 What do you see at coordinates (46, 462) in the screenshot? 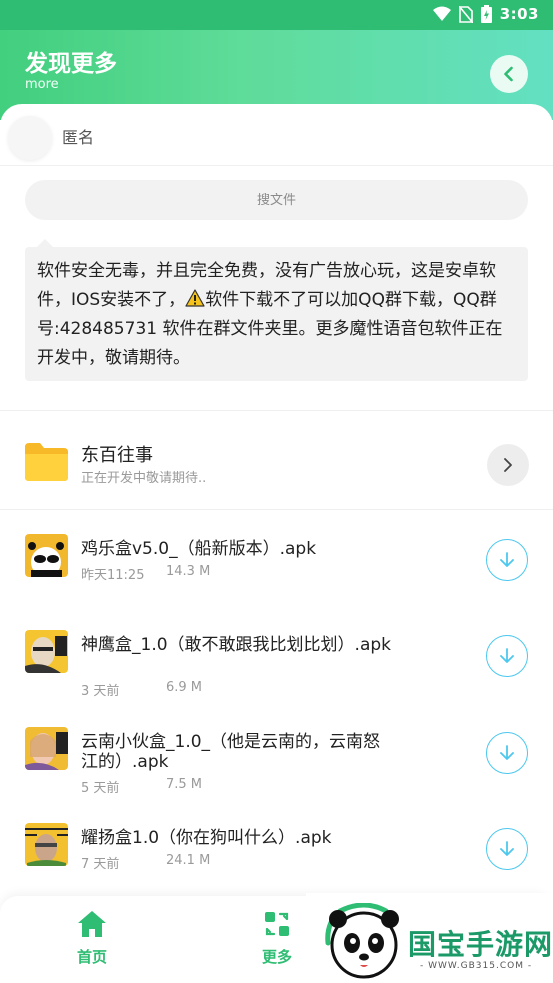
I see `folder-icon` at bounding box center [46, 462].